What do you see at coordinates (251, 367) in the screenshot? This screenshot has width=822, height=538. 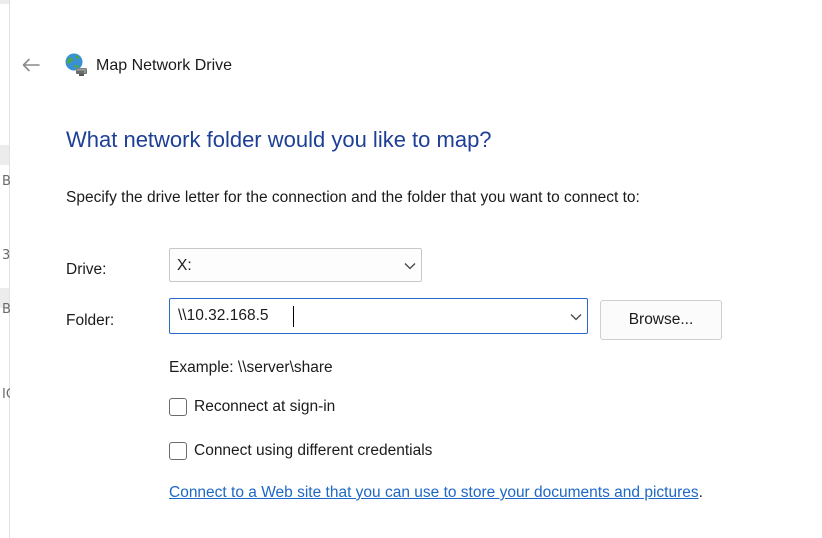 I see `example-text: Example: \\server\share` at bounding box center [251, 367].